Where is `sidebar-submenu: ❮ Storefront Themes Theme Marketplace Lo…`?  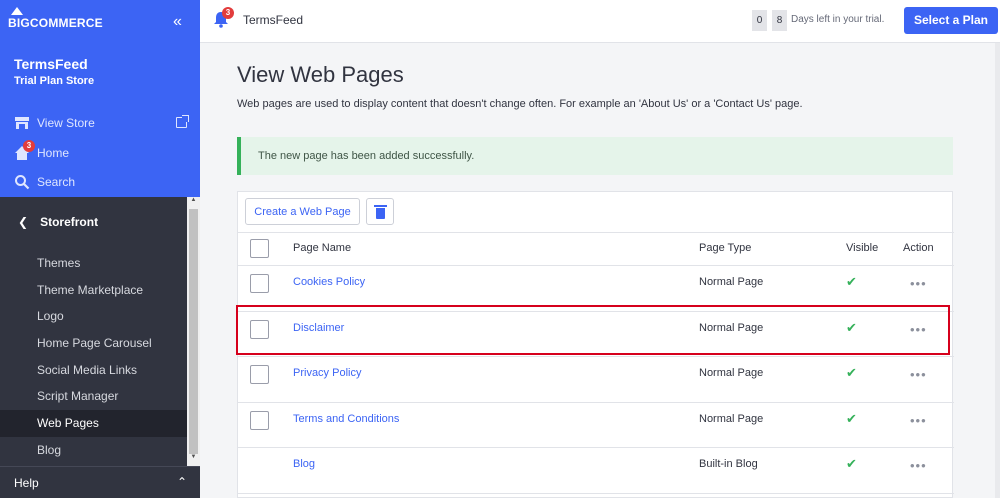
sidebar-submenu: ❮ Storefront Themes Theme Marketplace Lo… is located at coordinates (100, 331).